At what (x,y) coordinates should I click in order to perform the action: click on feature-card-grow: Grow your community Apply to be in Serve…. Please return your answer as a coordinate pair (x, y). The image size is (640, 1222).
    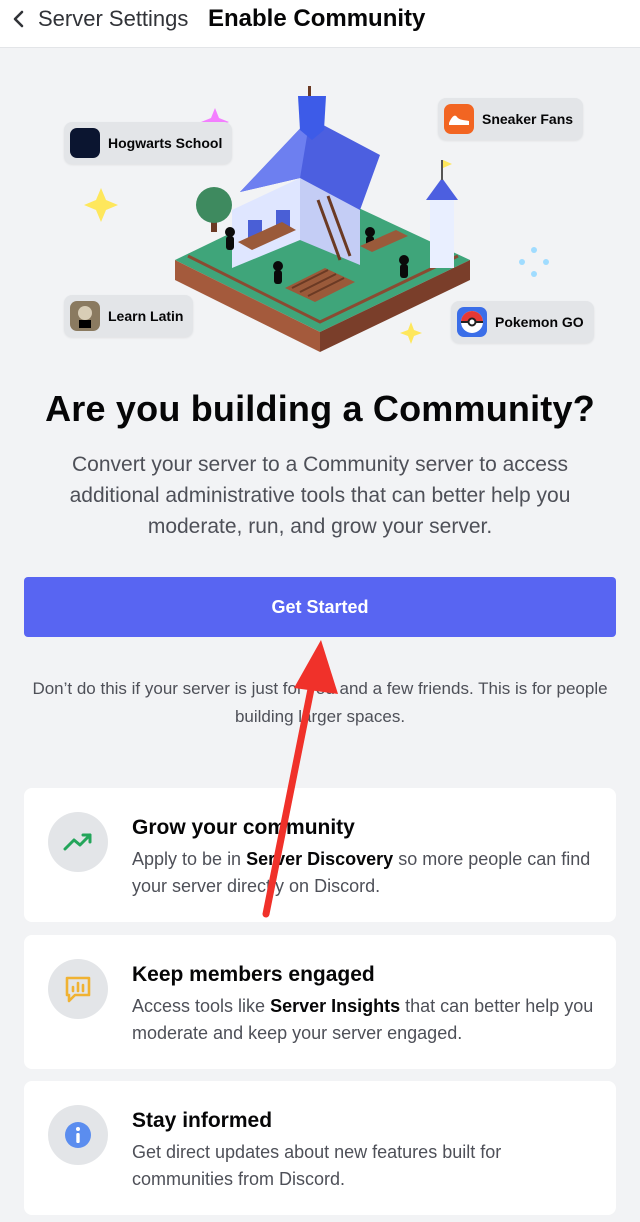
    Looking at the image, I should click on (320, 855).